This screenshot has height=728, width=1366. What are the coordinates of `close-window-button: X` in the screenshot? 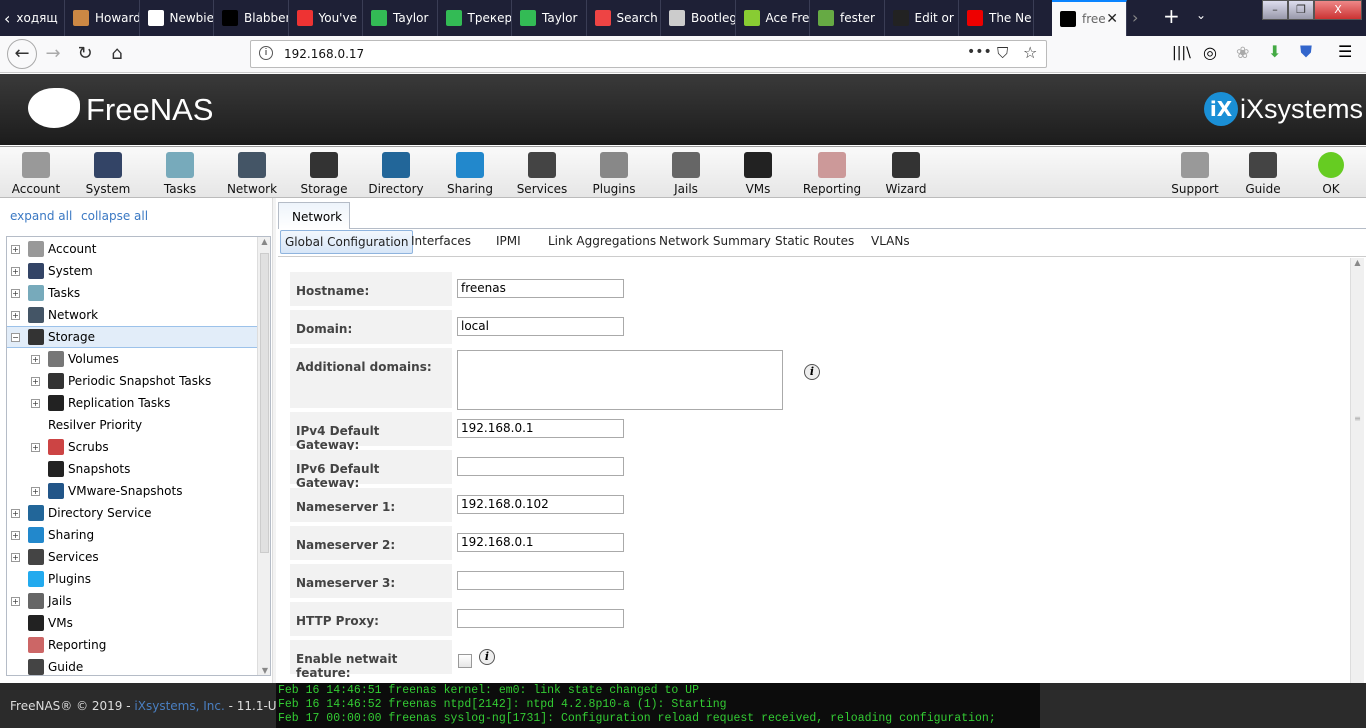 It's located at (1338, 10).